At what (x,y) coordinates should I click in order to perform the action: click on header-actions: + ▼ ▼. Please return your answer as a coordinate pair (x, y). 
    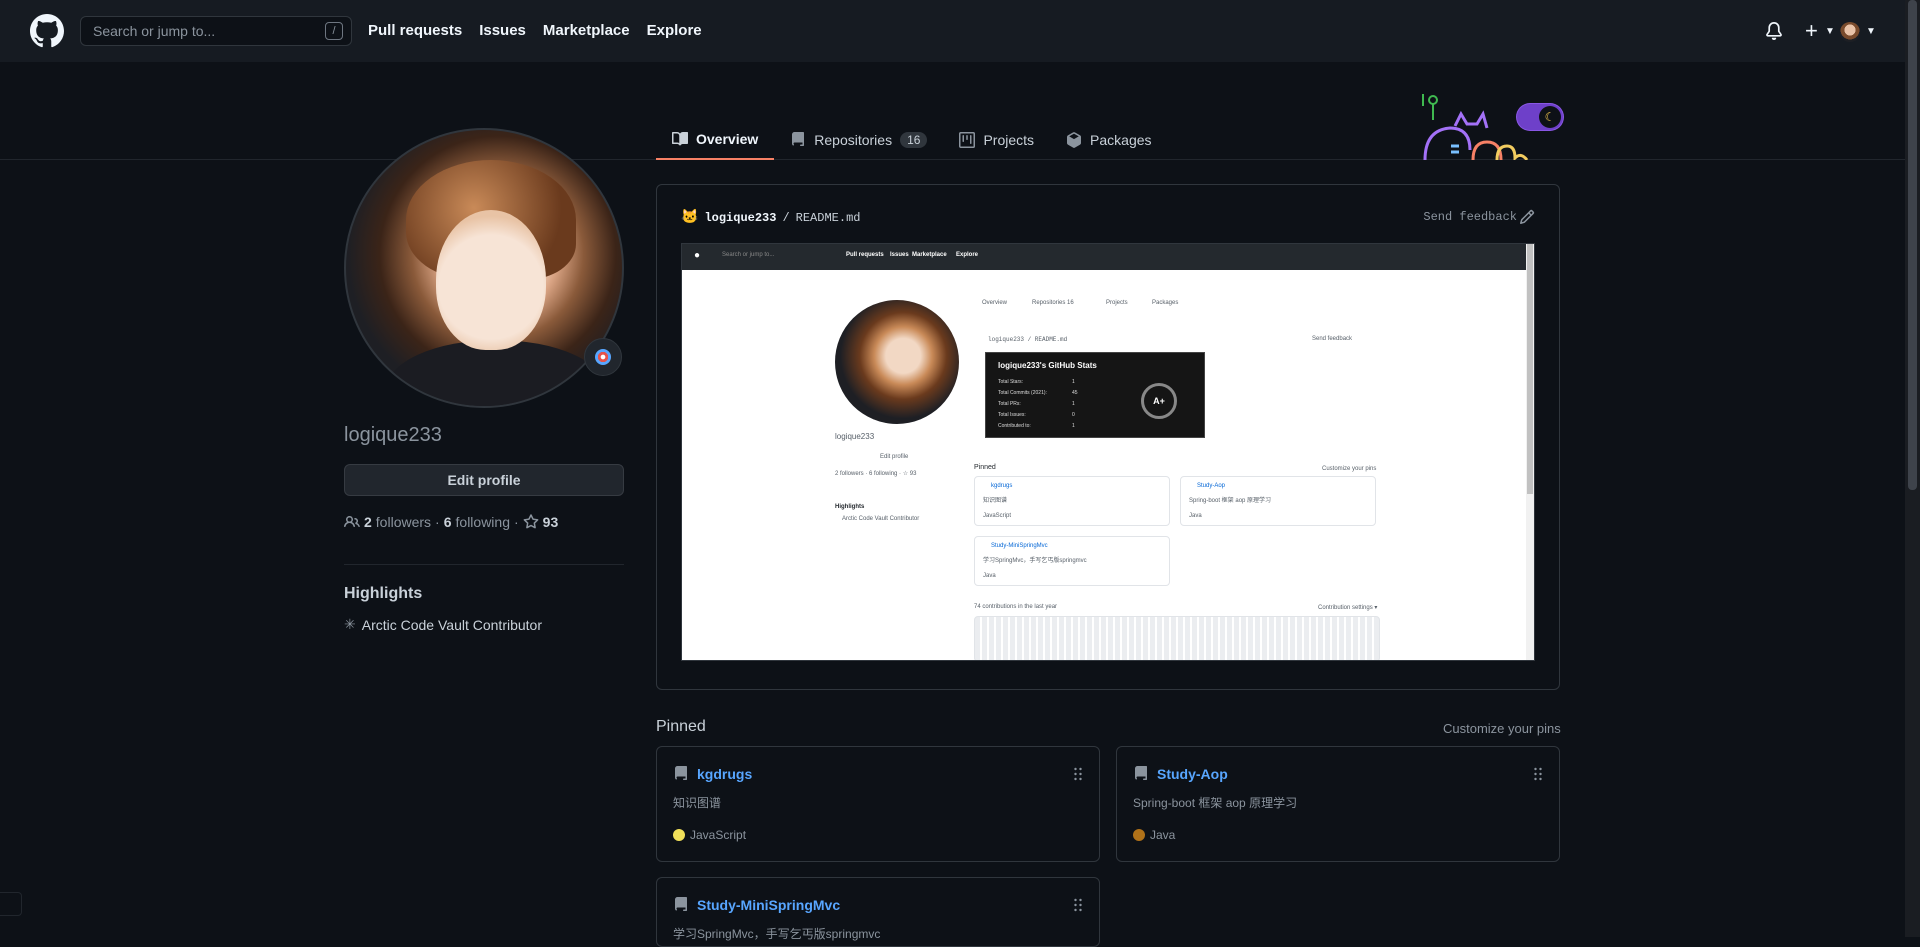
    Looking at the image, I should click on (1805, 31).